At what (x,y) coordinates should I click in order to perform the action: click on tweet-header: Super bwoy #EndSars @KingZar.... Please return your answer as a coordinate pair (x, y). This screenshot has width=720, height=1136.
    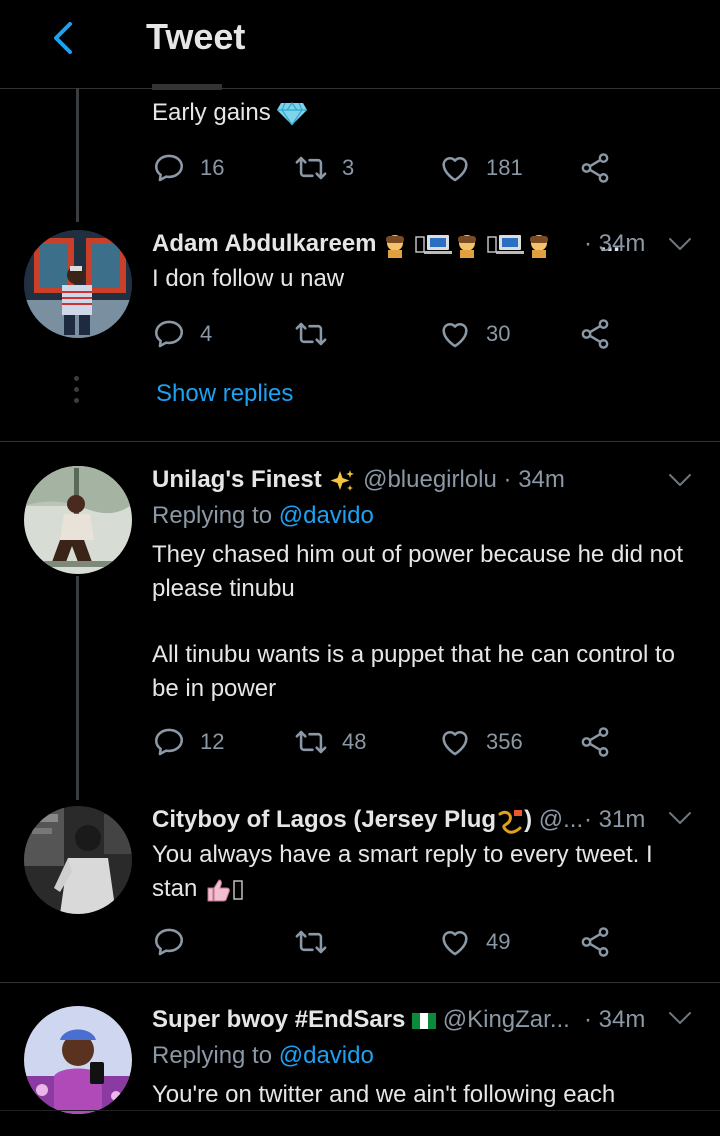
    Looking at the image, I should click on (361, 1020).